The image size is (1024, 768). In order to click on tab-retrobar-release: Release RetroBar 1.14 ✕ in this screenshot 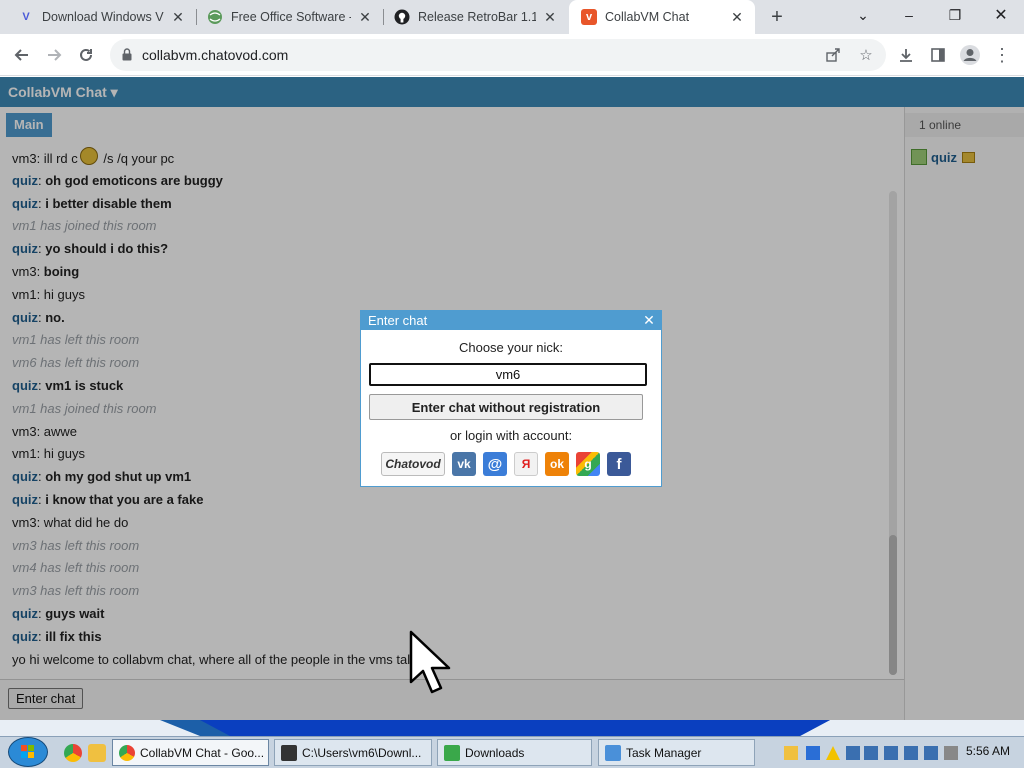, I will do `click(476, 17)`.